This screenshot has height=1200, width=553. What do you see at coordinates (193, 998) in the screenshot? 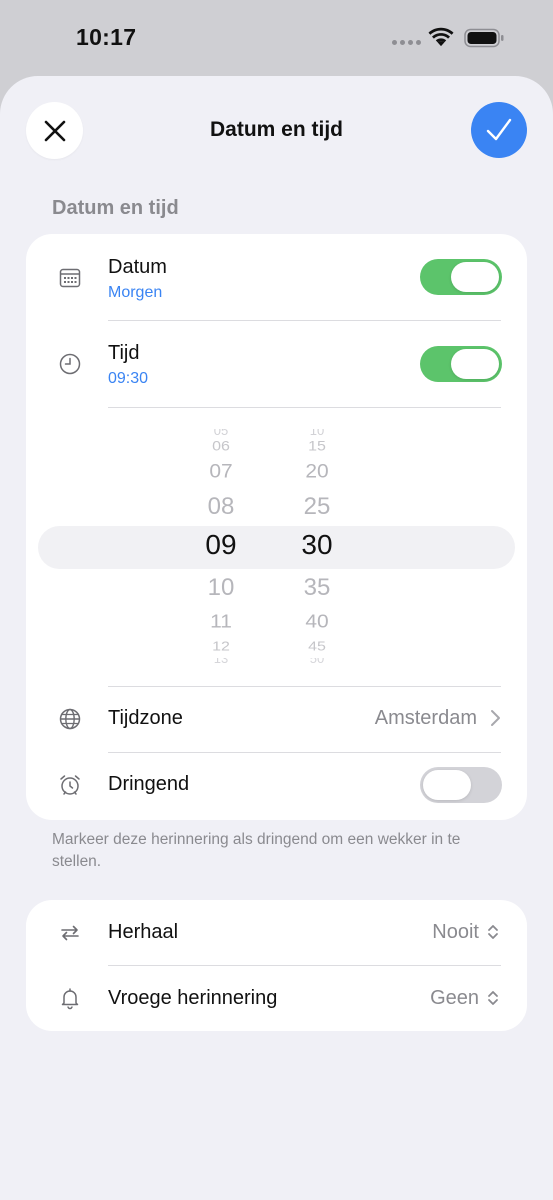
I see `early-reminder-label: Vroege herinnering` at bounding box center [193, 998].